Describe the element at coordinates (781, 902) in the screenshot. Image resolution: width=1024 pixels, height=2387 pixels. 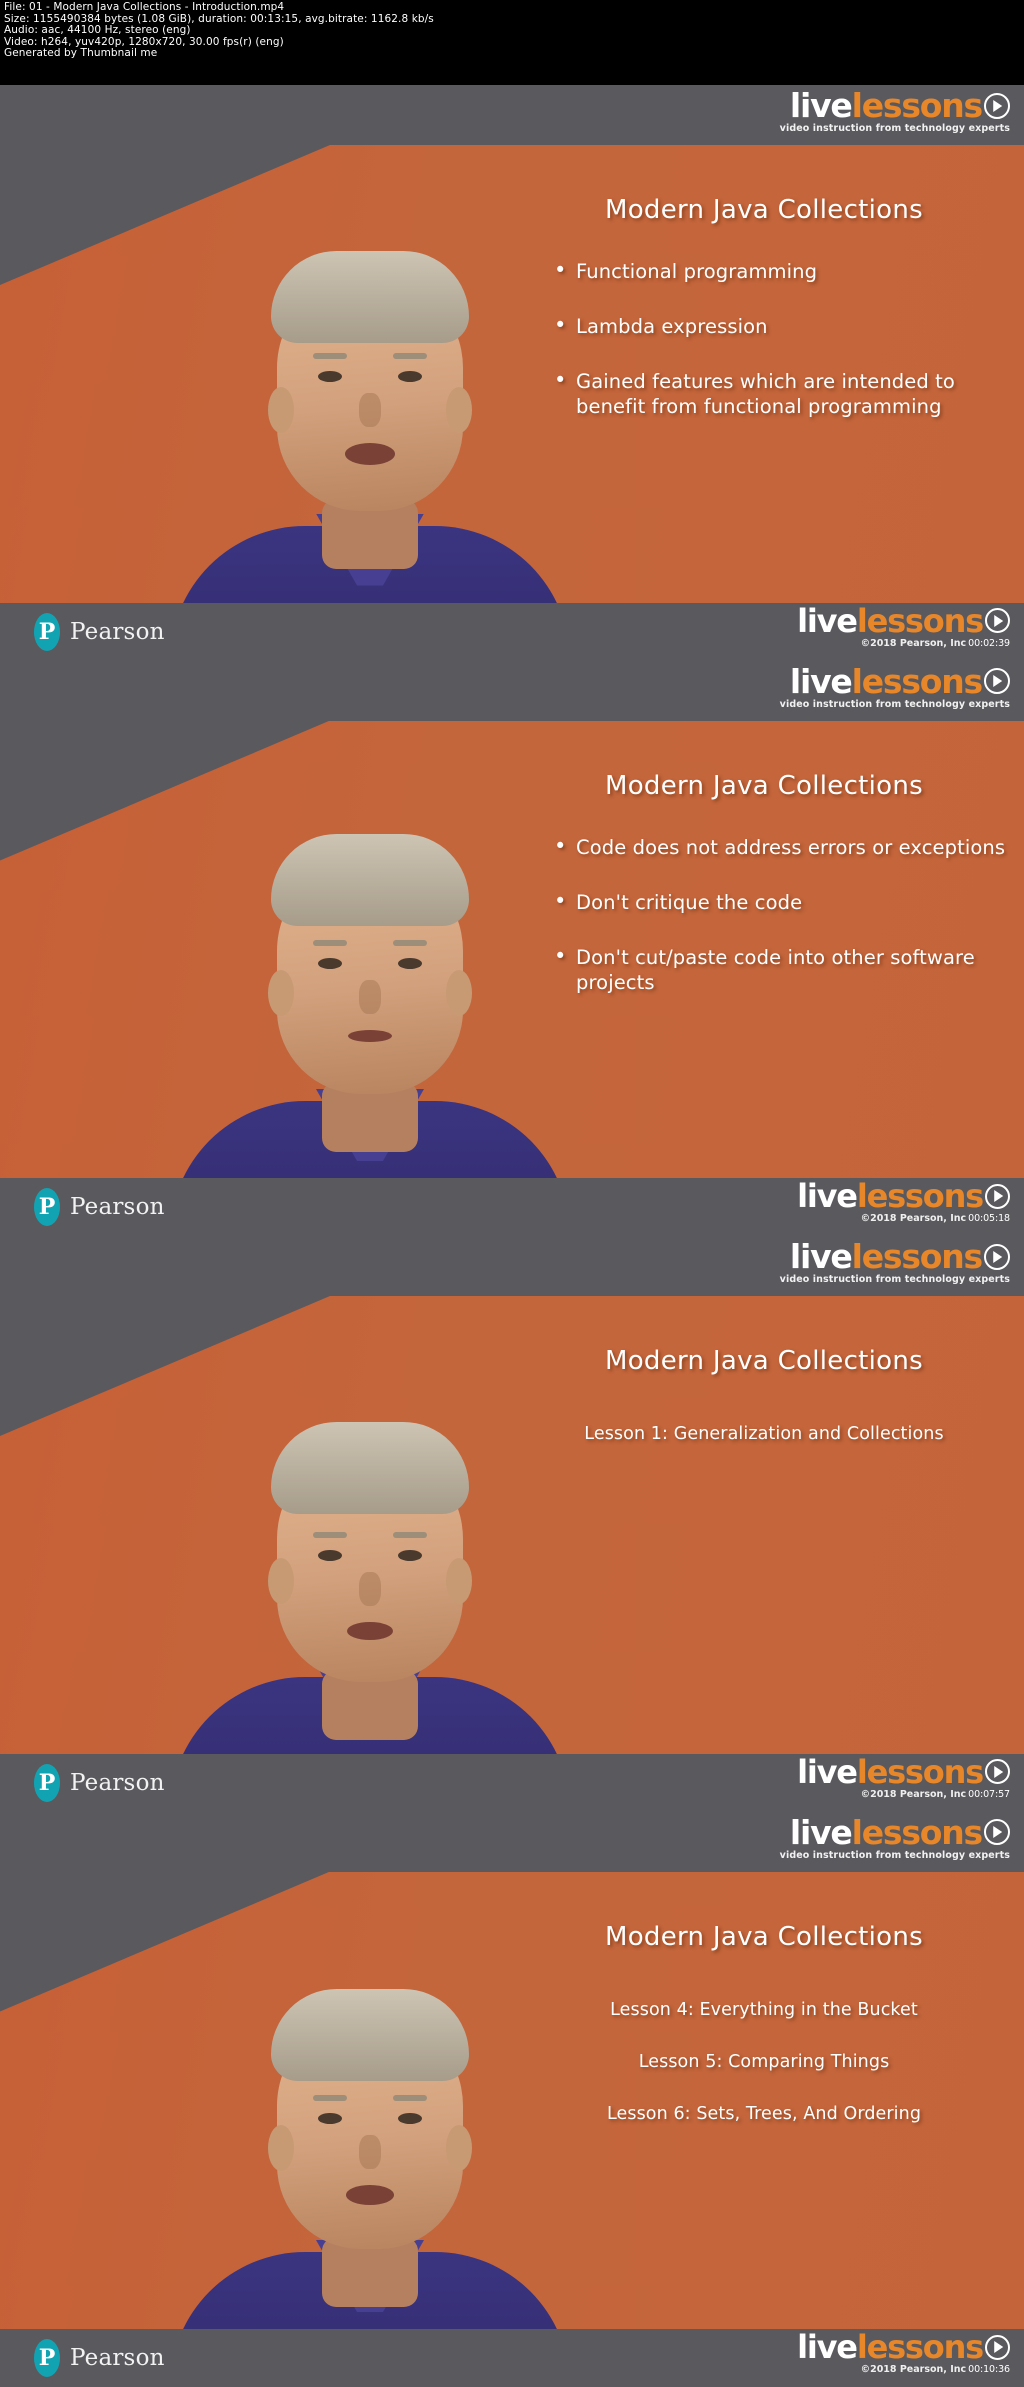
I see `slide-bullet: Don't critique the code` at that location.